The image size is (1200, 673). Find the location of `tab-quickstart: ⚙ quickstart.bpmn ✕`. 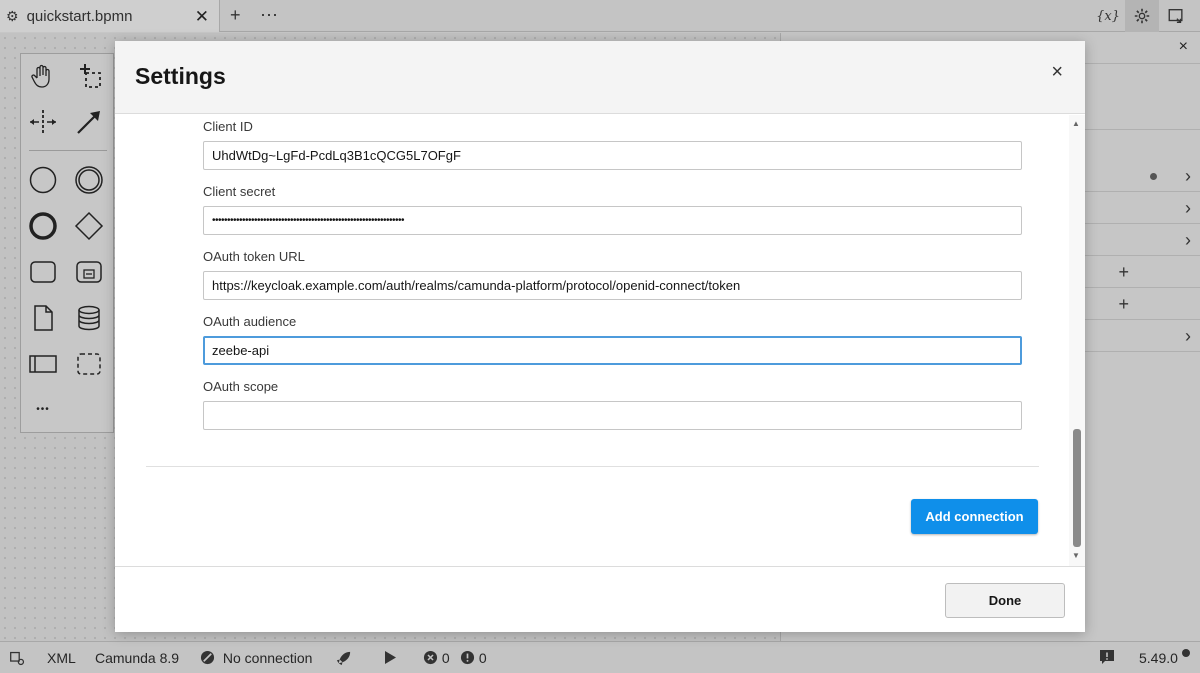

tab-quickstart: ⚙ quickstart.bpmn ✕ is located at coordinates (110, 16).